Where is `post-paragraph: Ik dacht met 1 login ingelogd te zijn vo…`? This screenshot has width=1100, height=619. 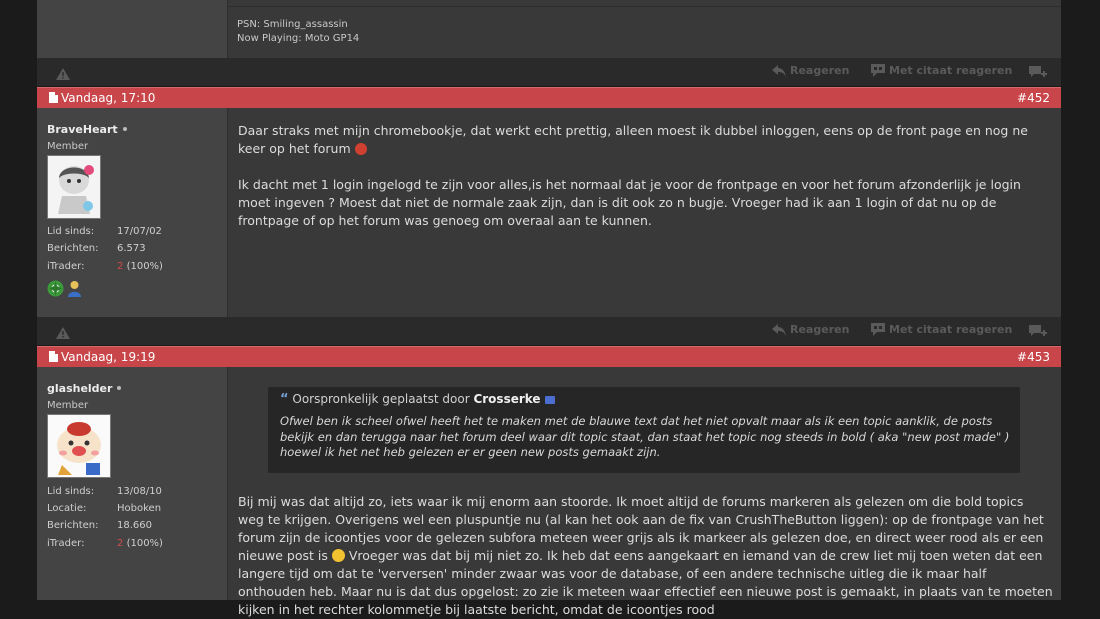 post-paragraph: Ik dacht met 1 login ingelogd te zijn vo… is located at coordinates (629, 202).